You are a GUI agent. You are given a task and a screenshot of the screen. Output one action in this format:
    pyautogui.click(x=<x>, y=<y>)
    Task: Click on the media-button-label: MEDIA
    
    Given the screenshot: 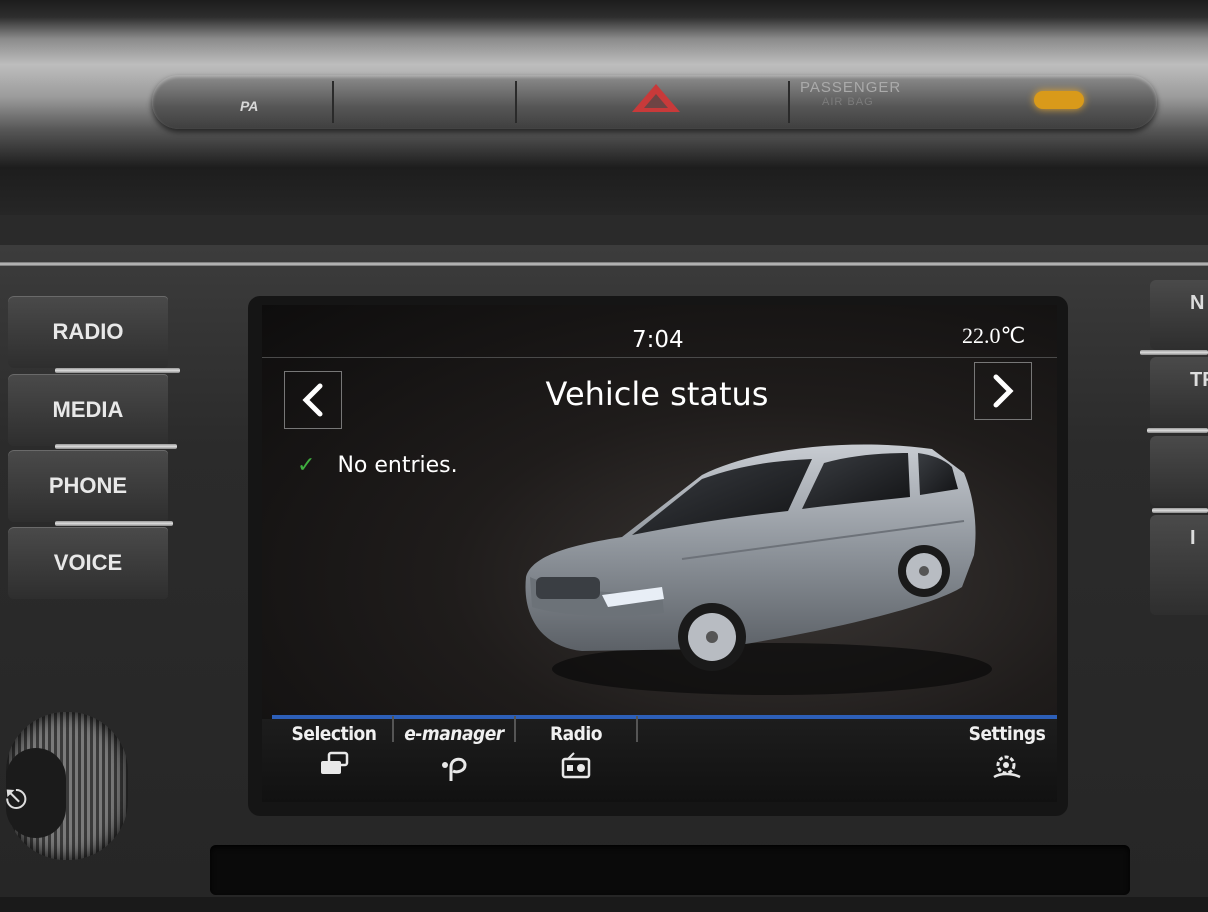 What is the action you would take?
    pyautogui.click(x=88, y=409)
    